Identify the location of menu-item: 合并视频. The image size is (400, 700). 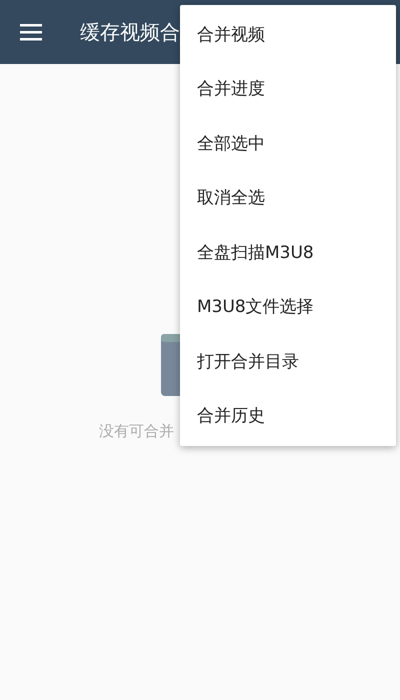
(288, 34).